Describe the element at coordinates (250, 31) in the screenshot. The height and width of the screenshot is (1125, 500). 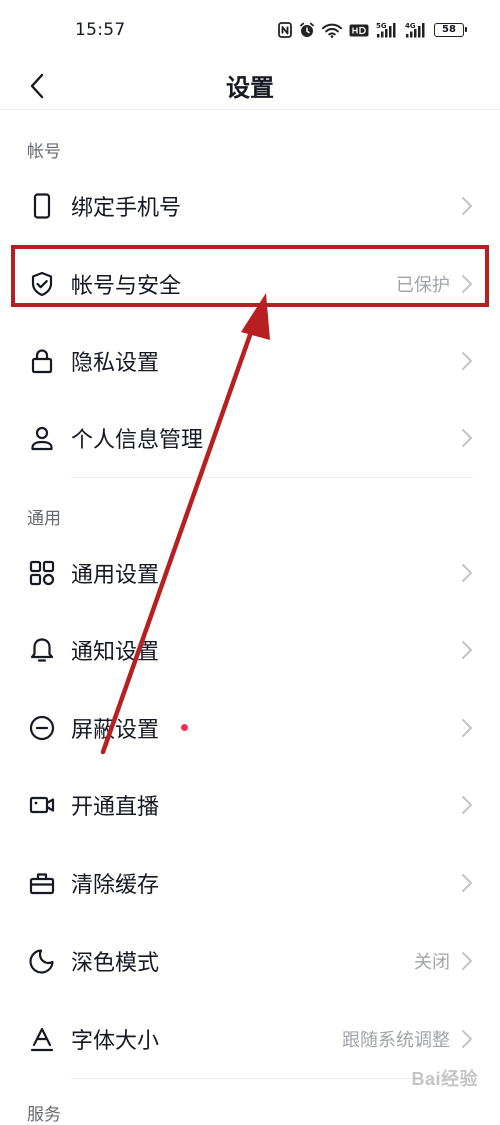
I see `status-bar: 15:57 5G 4G 58` at that location.